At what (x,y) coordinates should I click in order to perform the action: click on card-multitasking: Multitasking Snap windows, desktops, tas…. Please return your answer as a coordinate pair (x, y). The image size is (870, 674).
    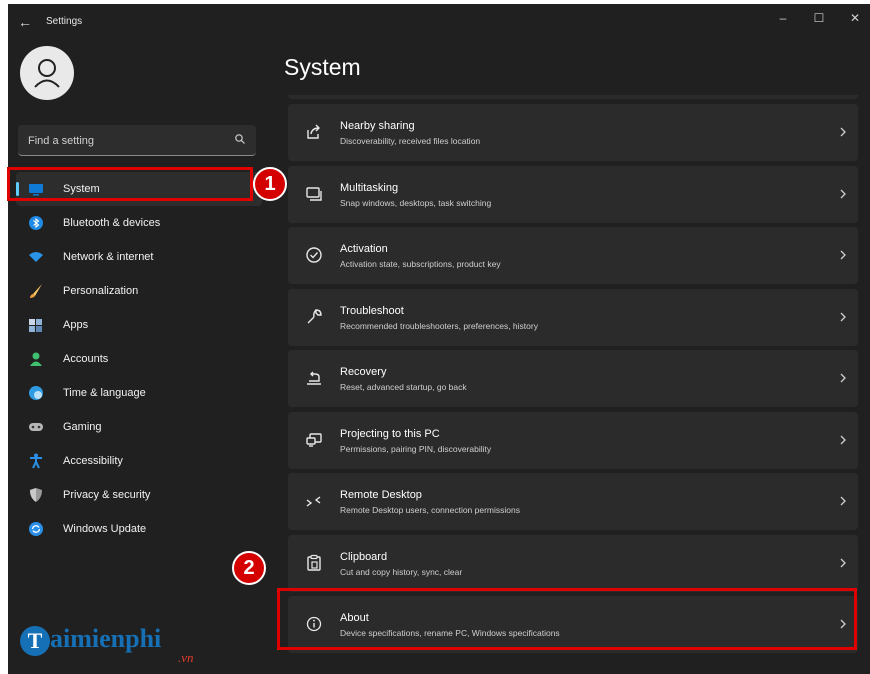
    Looking at the image, I should click on (573, 194).